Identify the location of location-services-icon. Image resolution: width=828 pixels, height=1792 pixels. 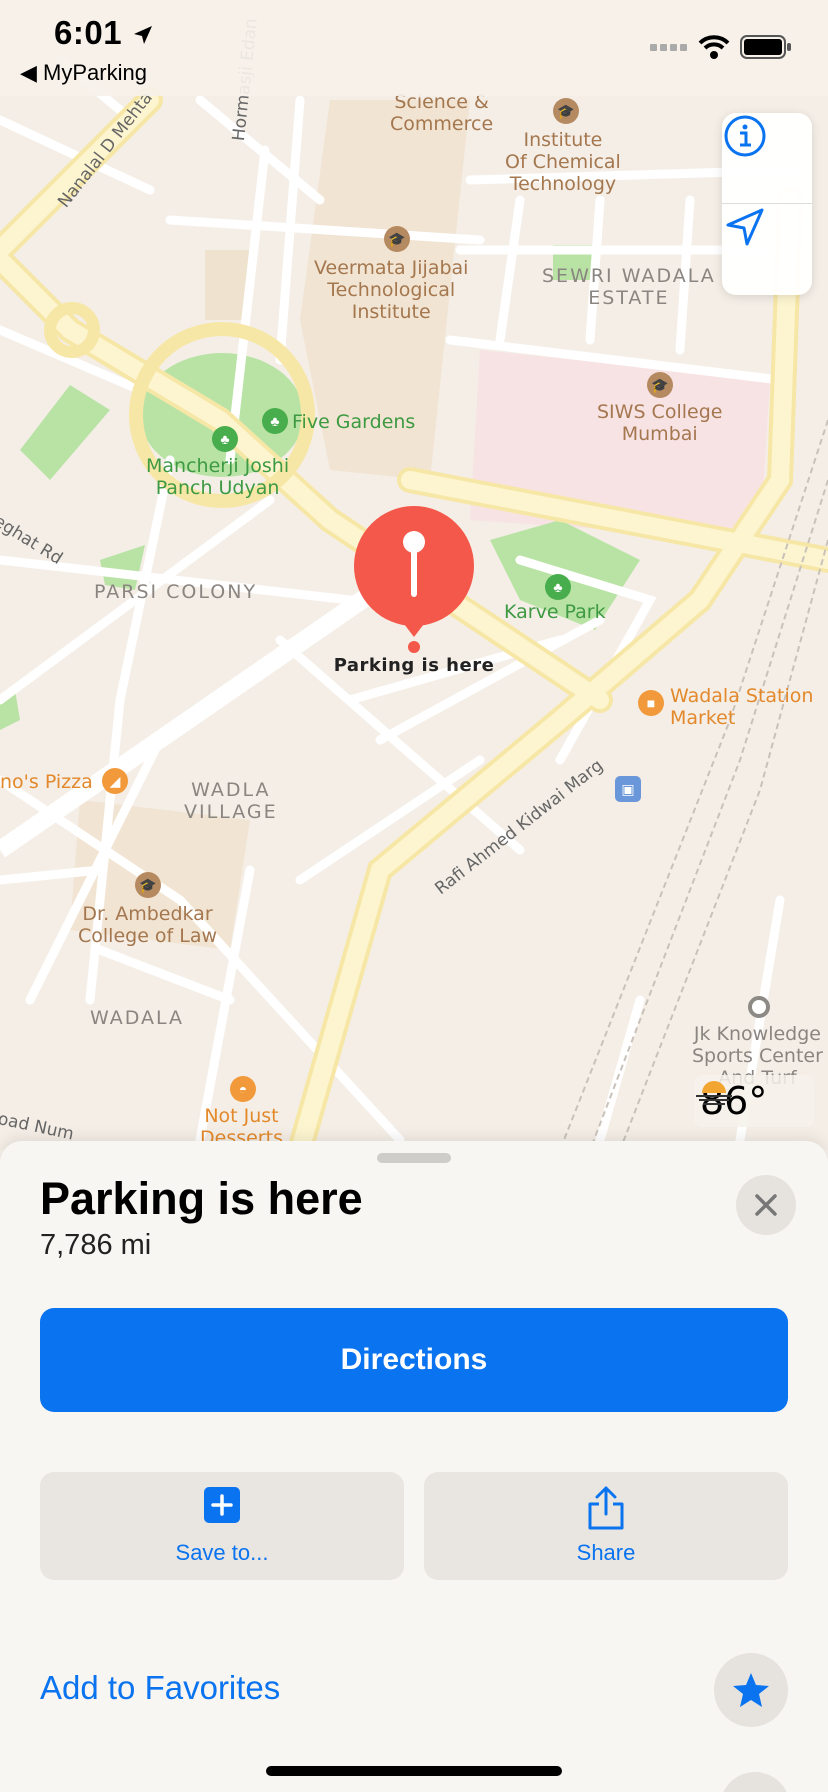
(142, 35).